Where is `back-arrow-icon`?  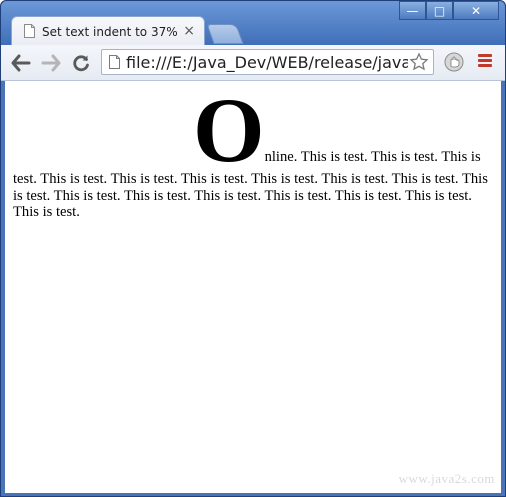
back-arrow-icon is located at coordinates (21, 63).